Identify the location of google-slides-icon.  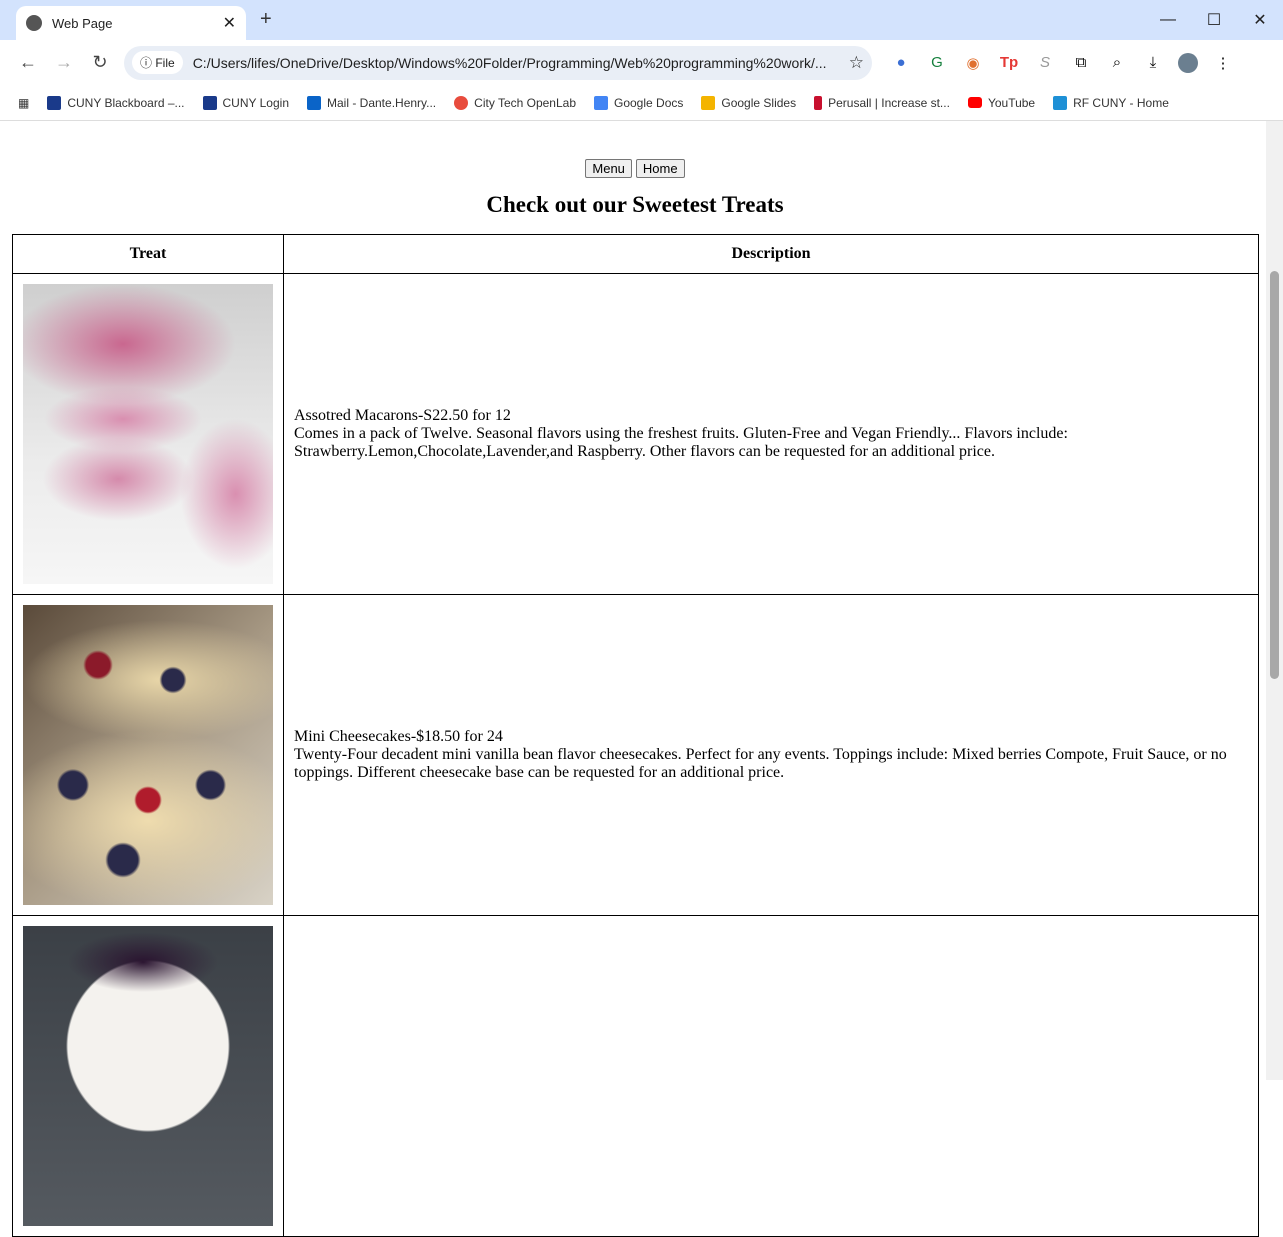
(708, 102).